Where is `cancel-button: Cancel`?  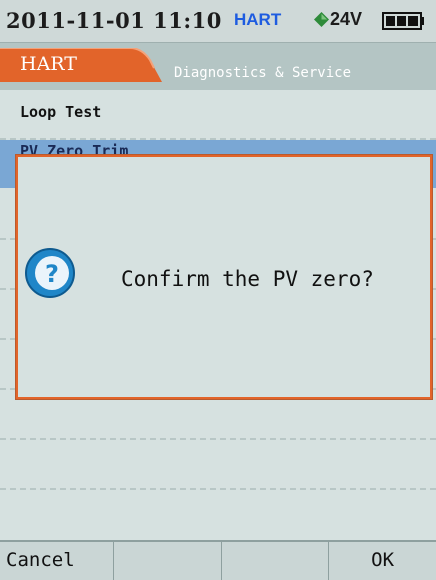 cancel-button: Cancel is located at coordinates (57, 561).